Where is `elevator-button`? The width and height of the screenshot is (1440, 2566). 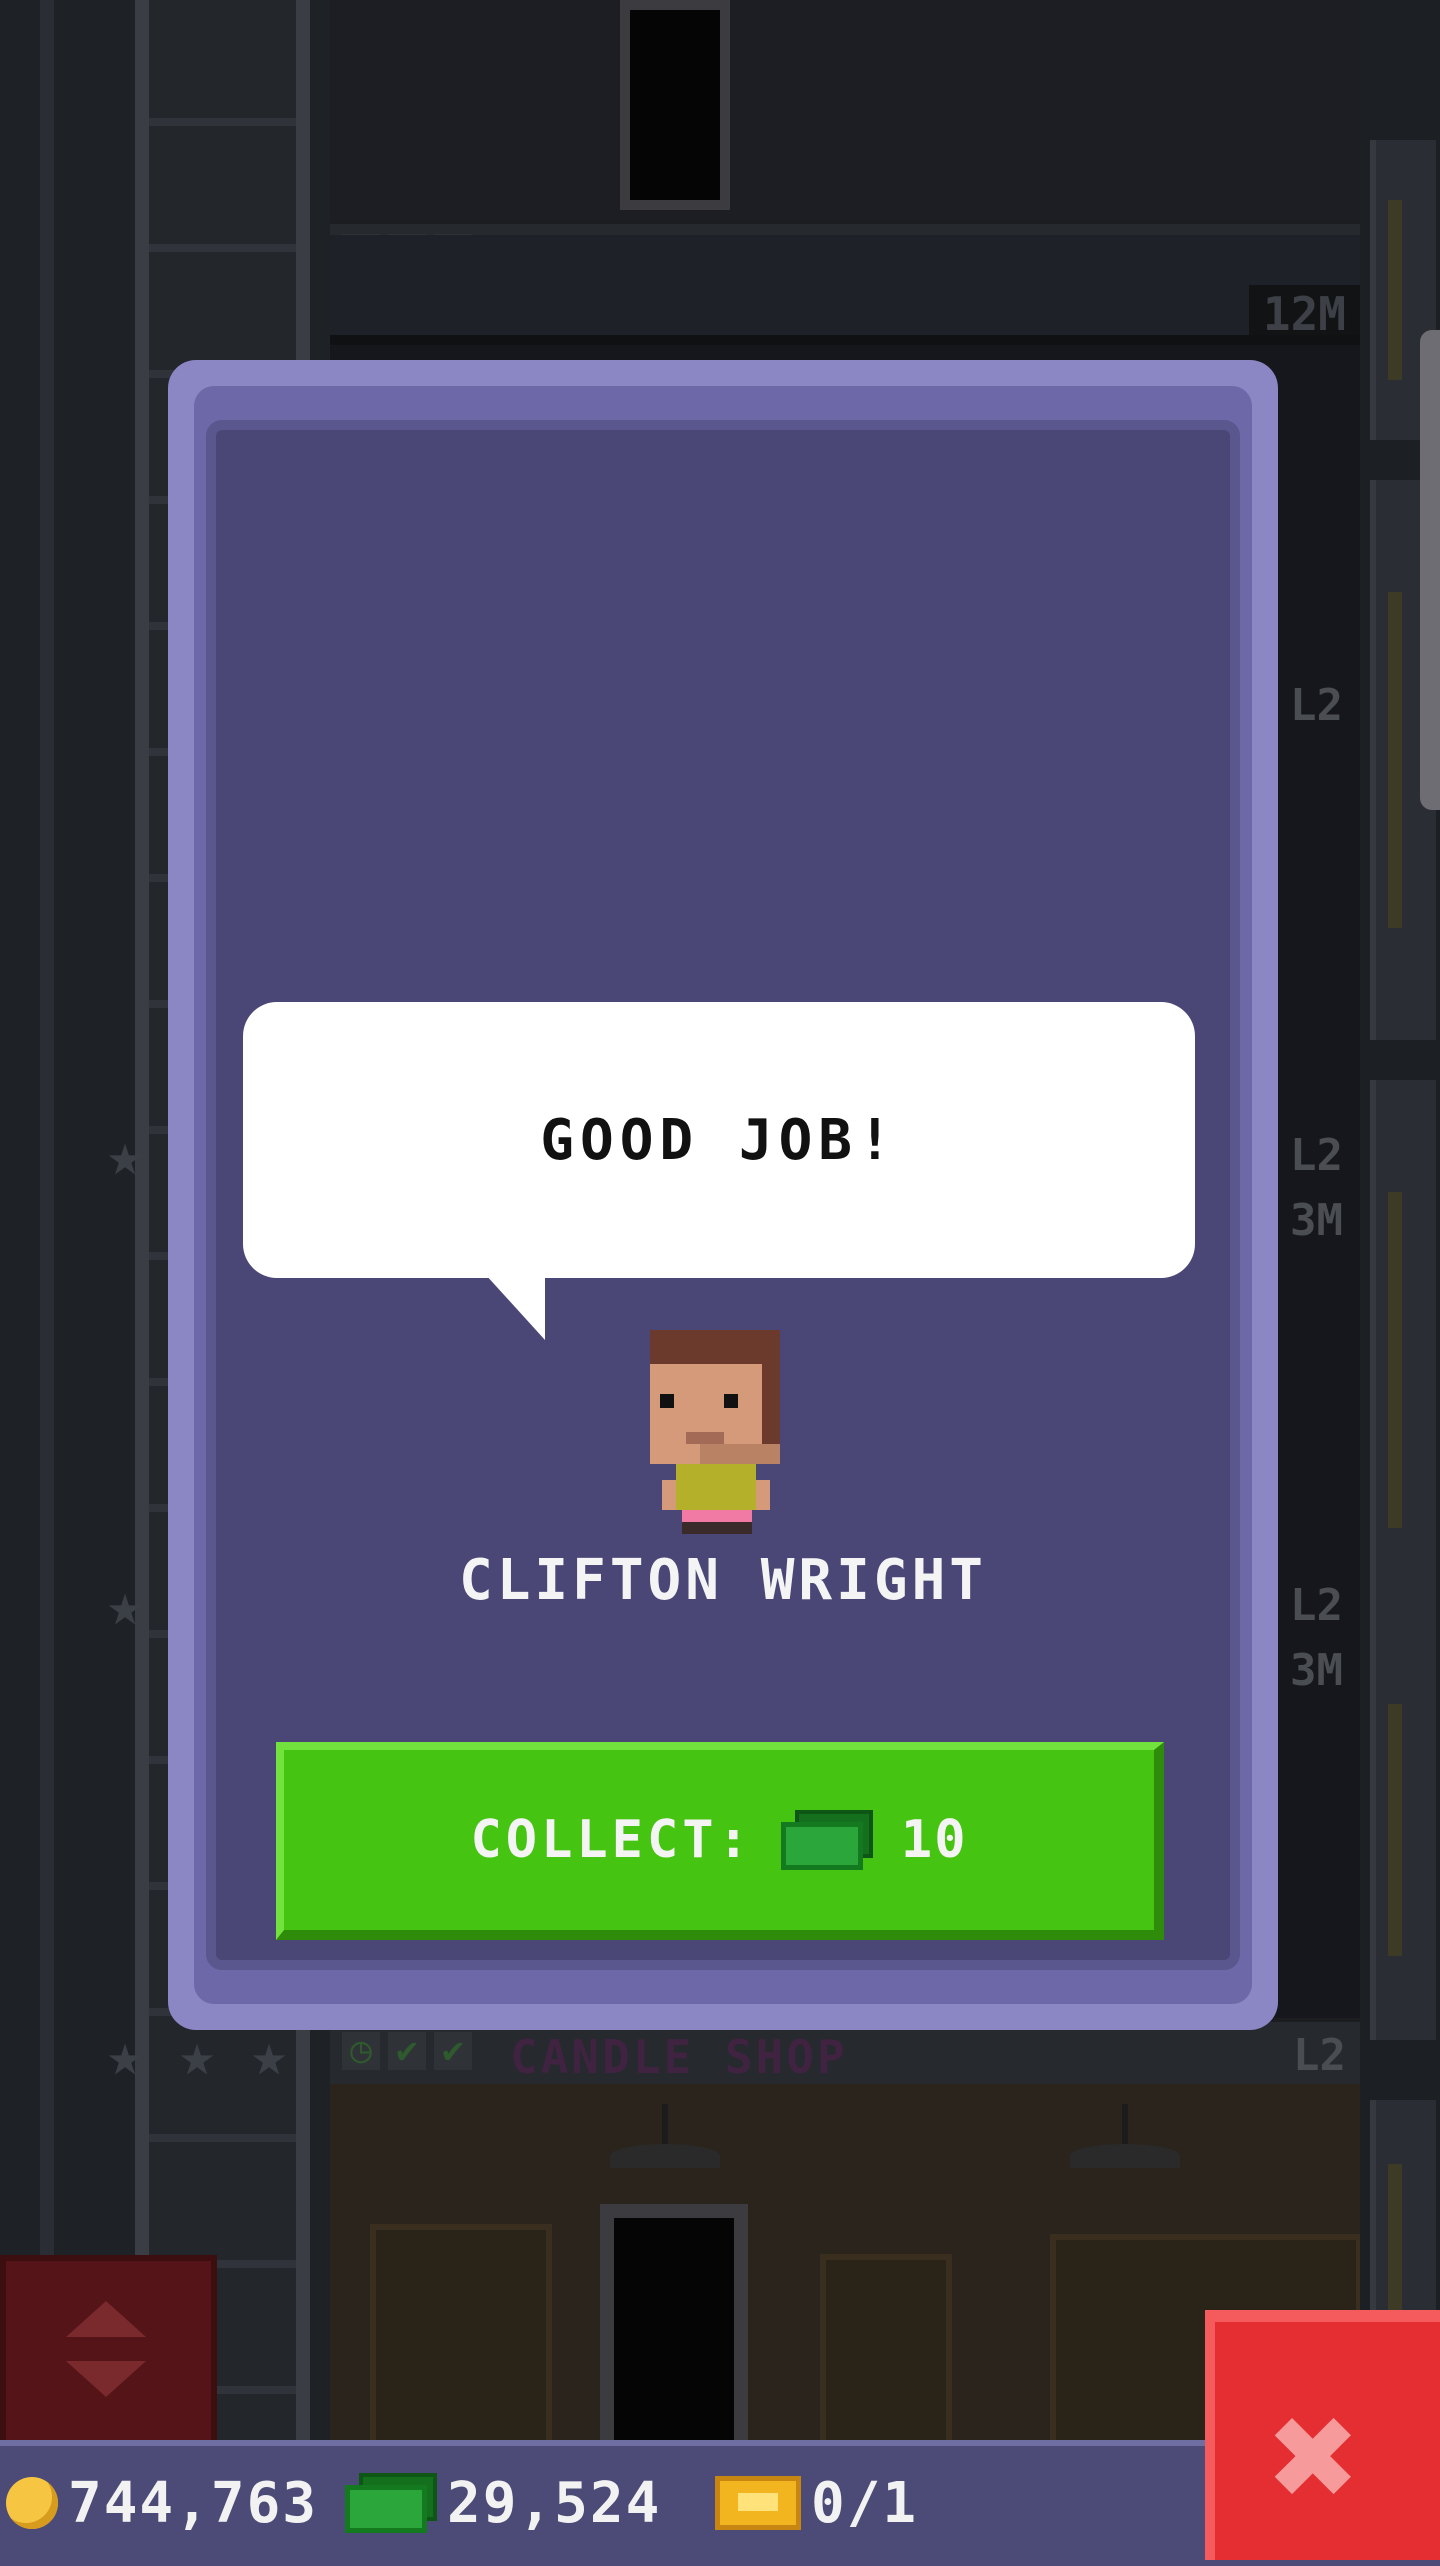
elevator-button is located at coordinates (108, 2353).